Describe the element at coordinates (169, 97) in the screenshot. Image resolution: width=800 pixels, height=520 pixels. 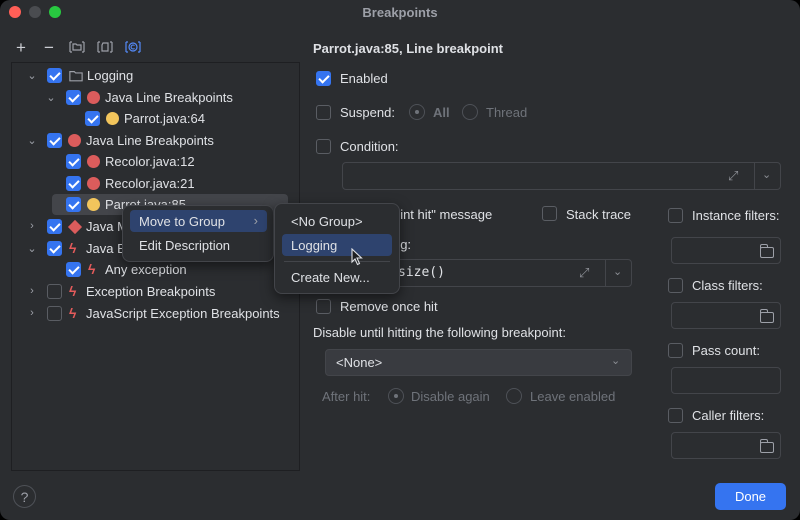
I see `tree-item-label: Java Line Breakpoints` at that location.